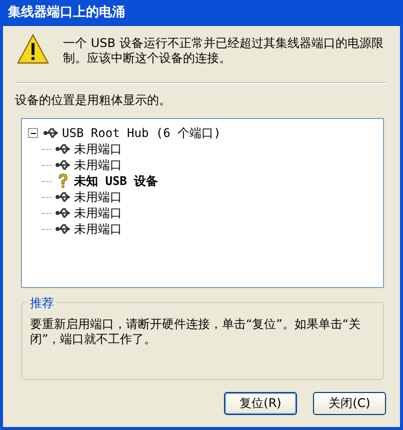  Describe the element at coordinates (260, 403) in the screenshot. I see `reset-button: 复位(R)` at that location.